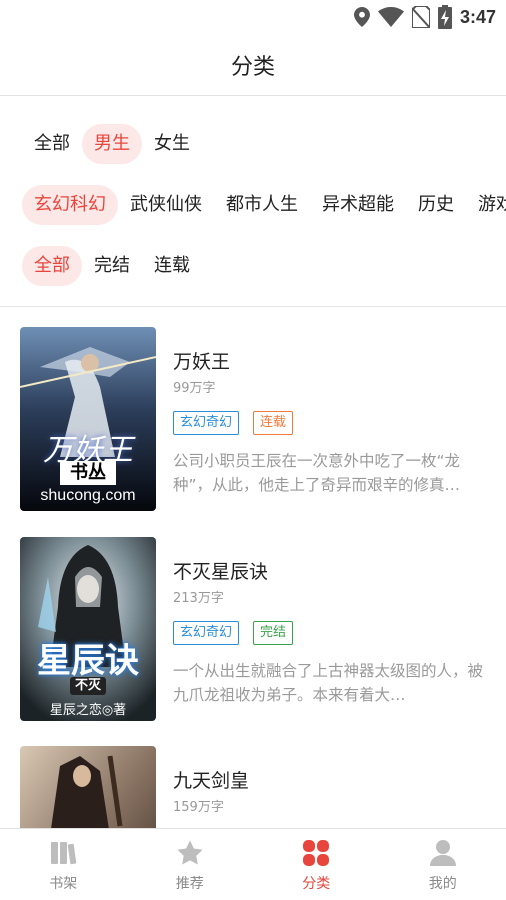 This screenshot has width=506, height=900. I want to click on status-bar: 3:47, so click(253, 17).